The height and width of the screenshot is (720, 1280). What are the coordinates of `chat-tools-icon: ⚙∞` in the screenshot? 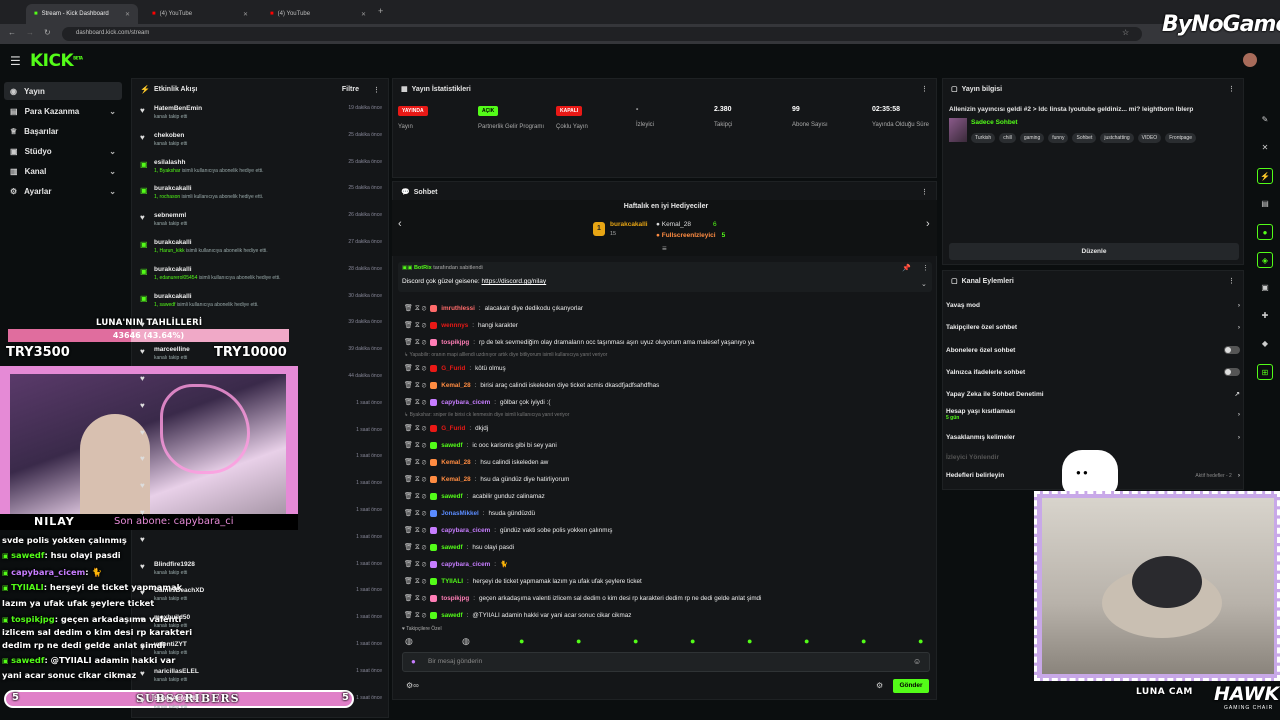 It's located at (412, 685).